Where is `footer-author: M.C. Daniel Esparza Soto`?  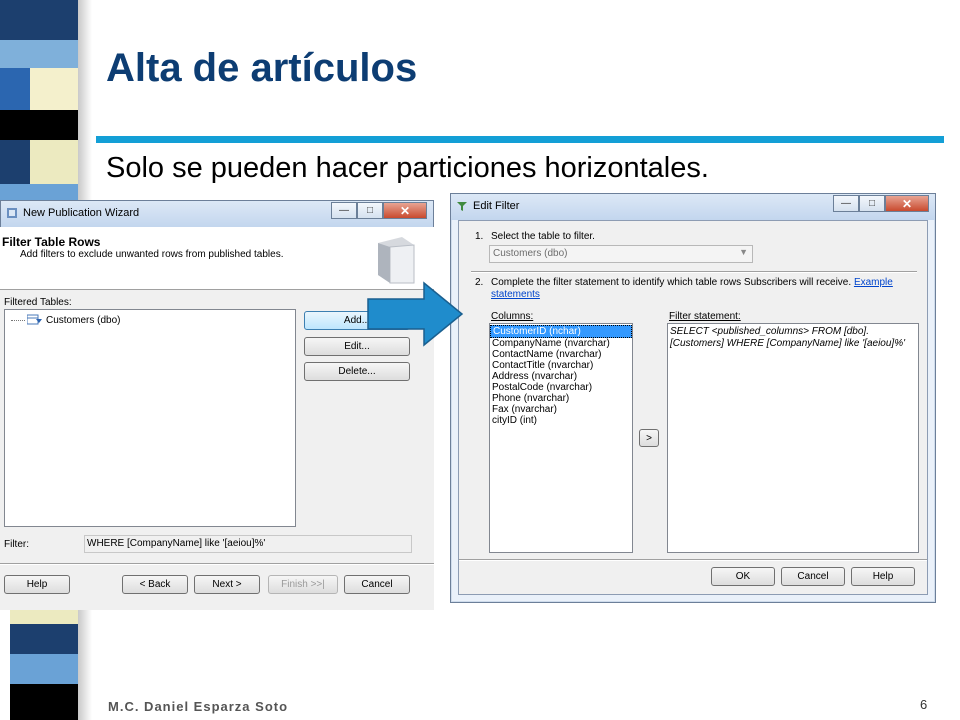
footer-author: M.C. Daniel Esparza Soto is located at coordinates (198, 706).